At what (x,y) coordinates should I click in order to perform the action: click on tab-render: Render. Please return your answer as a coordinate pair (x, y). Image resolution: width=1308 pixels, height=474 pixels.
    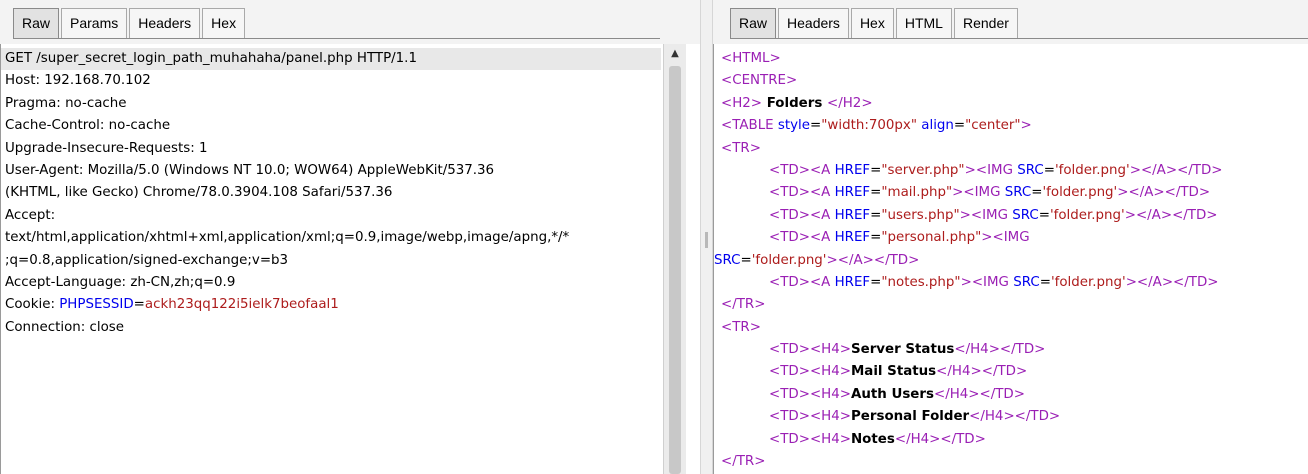
    Looking at the image, I should click on (985, 23).